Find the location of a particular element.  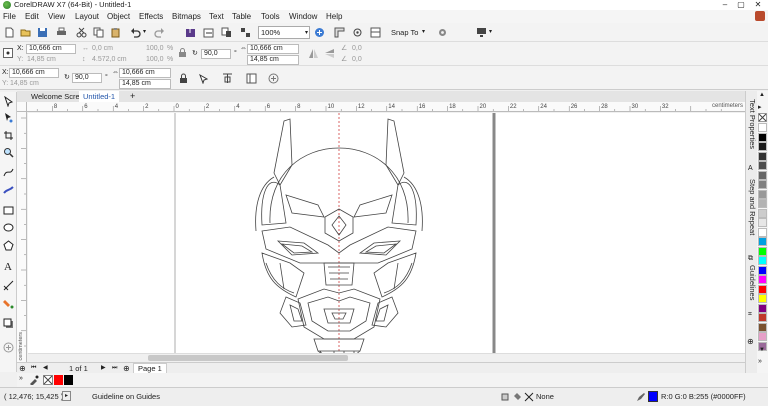

pick-tool-icon is located at coordinates (8, 101).